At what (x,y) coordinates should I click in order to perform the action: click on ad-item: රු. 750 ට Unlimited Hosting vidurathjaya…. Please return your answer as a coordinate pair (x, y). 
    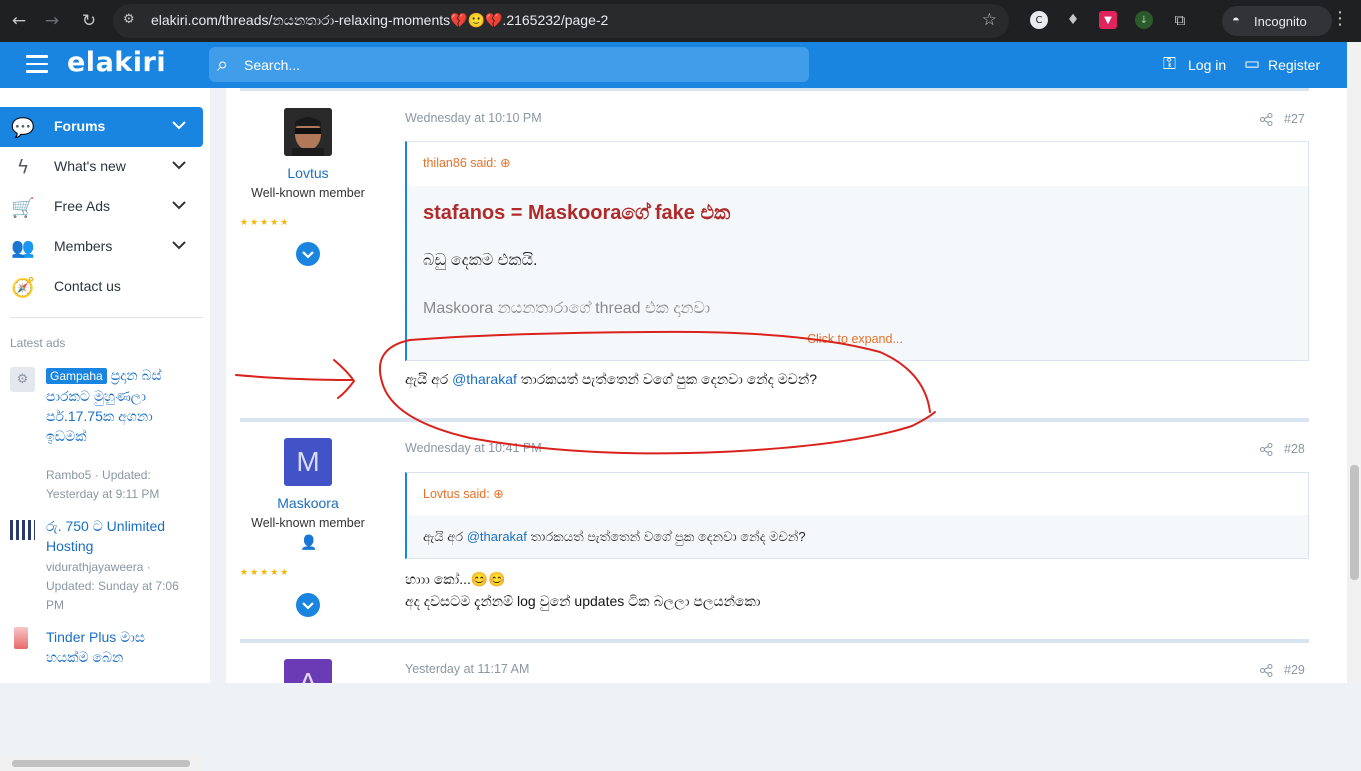
    Looking at the image, I should click on (105, 566).